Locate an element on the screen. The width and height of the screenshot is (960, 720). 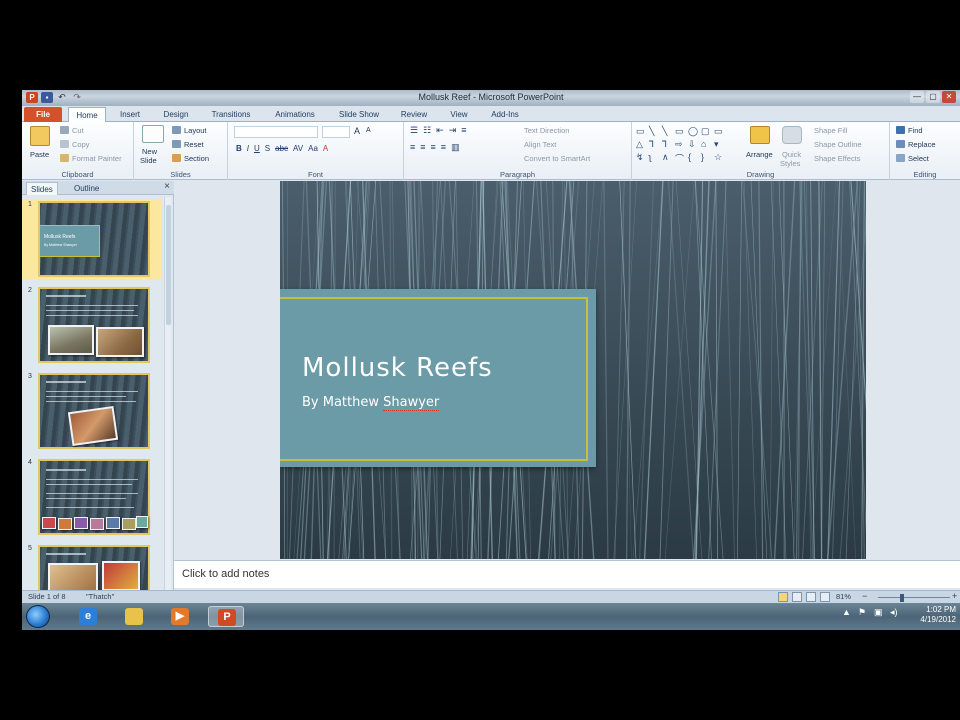
elbow-shape-icon: ⅂ is located at coordinates (655, 144).